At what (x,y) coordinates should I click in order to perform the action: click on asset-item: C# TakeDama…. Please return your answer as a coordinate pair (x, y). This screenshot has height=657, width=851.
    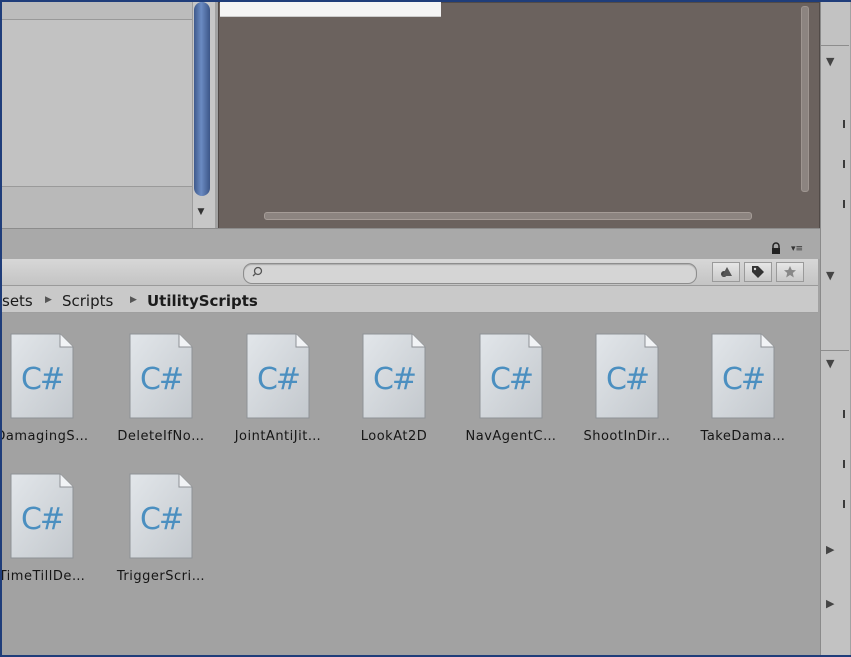
    Looking at the image, I should click on (717, 398).